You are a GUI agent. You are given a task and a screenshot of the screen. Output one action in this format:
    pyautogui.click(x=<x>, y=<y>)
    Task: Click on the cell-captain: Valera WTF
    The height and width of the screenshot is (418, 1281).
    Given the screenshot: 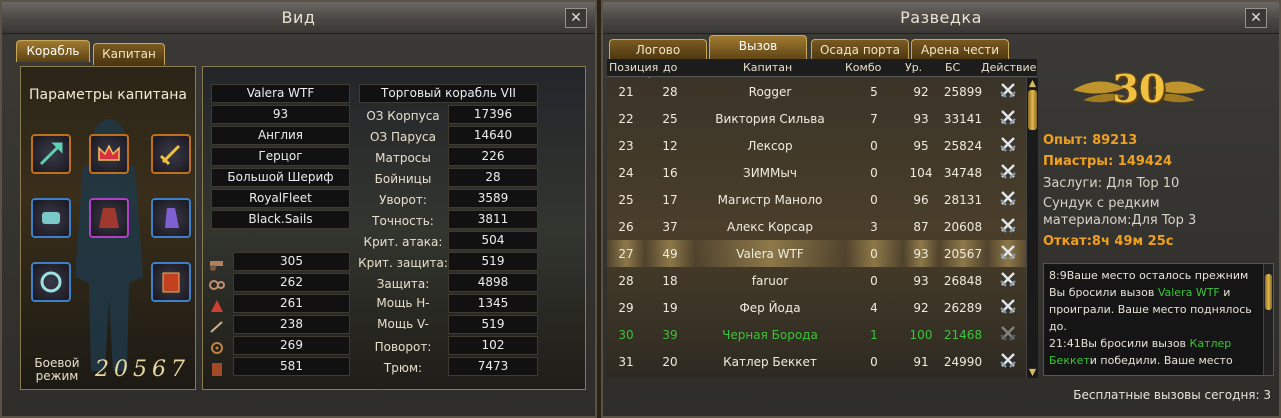 What is the action you would take?
    pyautogui.click(x=770, y=253)
    